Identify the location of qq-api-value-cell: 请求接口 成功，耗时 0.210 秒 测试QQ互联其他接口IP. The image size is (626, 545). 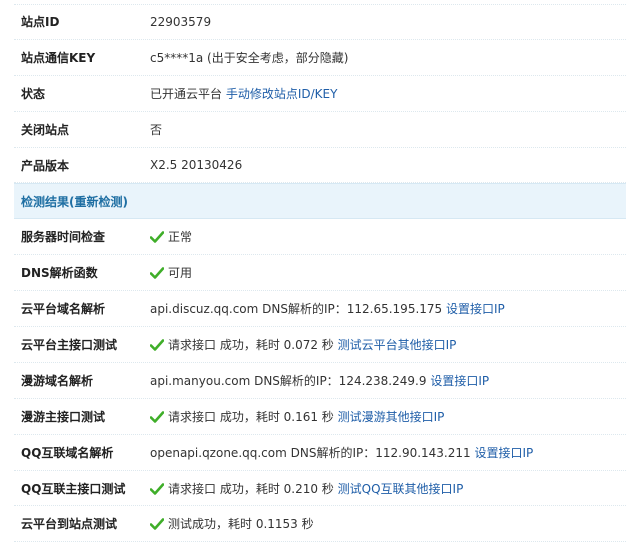
(388, 488).